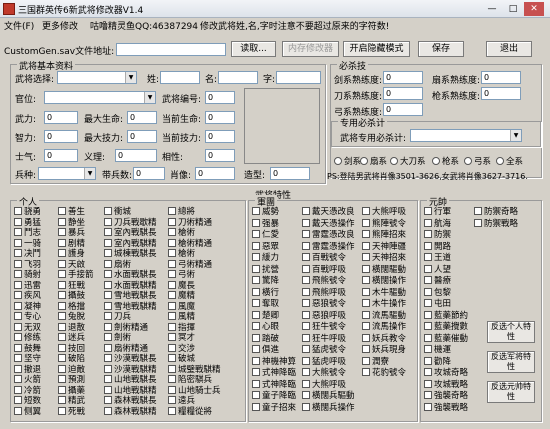 Image resolution: width=550 pixels, height=429 pixels. Describe the element at coordinates (384, 327) in the screenshot. I see `trait-checkbox: 流馬操作` at that location.